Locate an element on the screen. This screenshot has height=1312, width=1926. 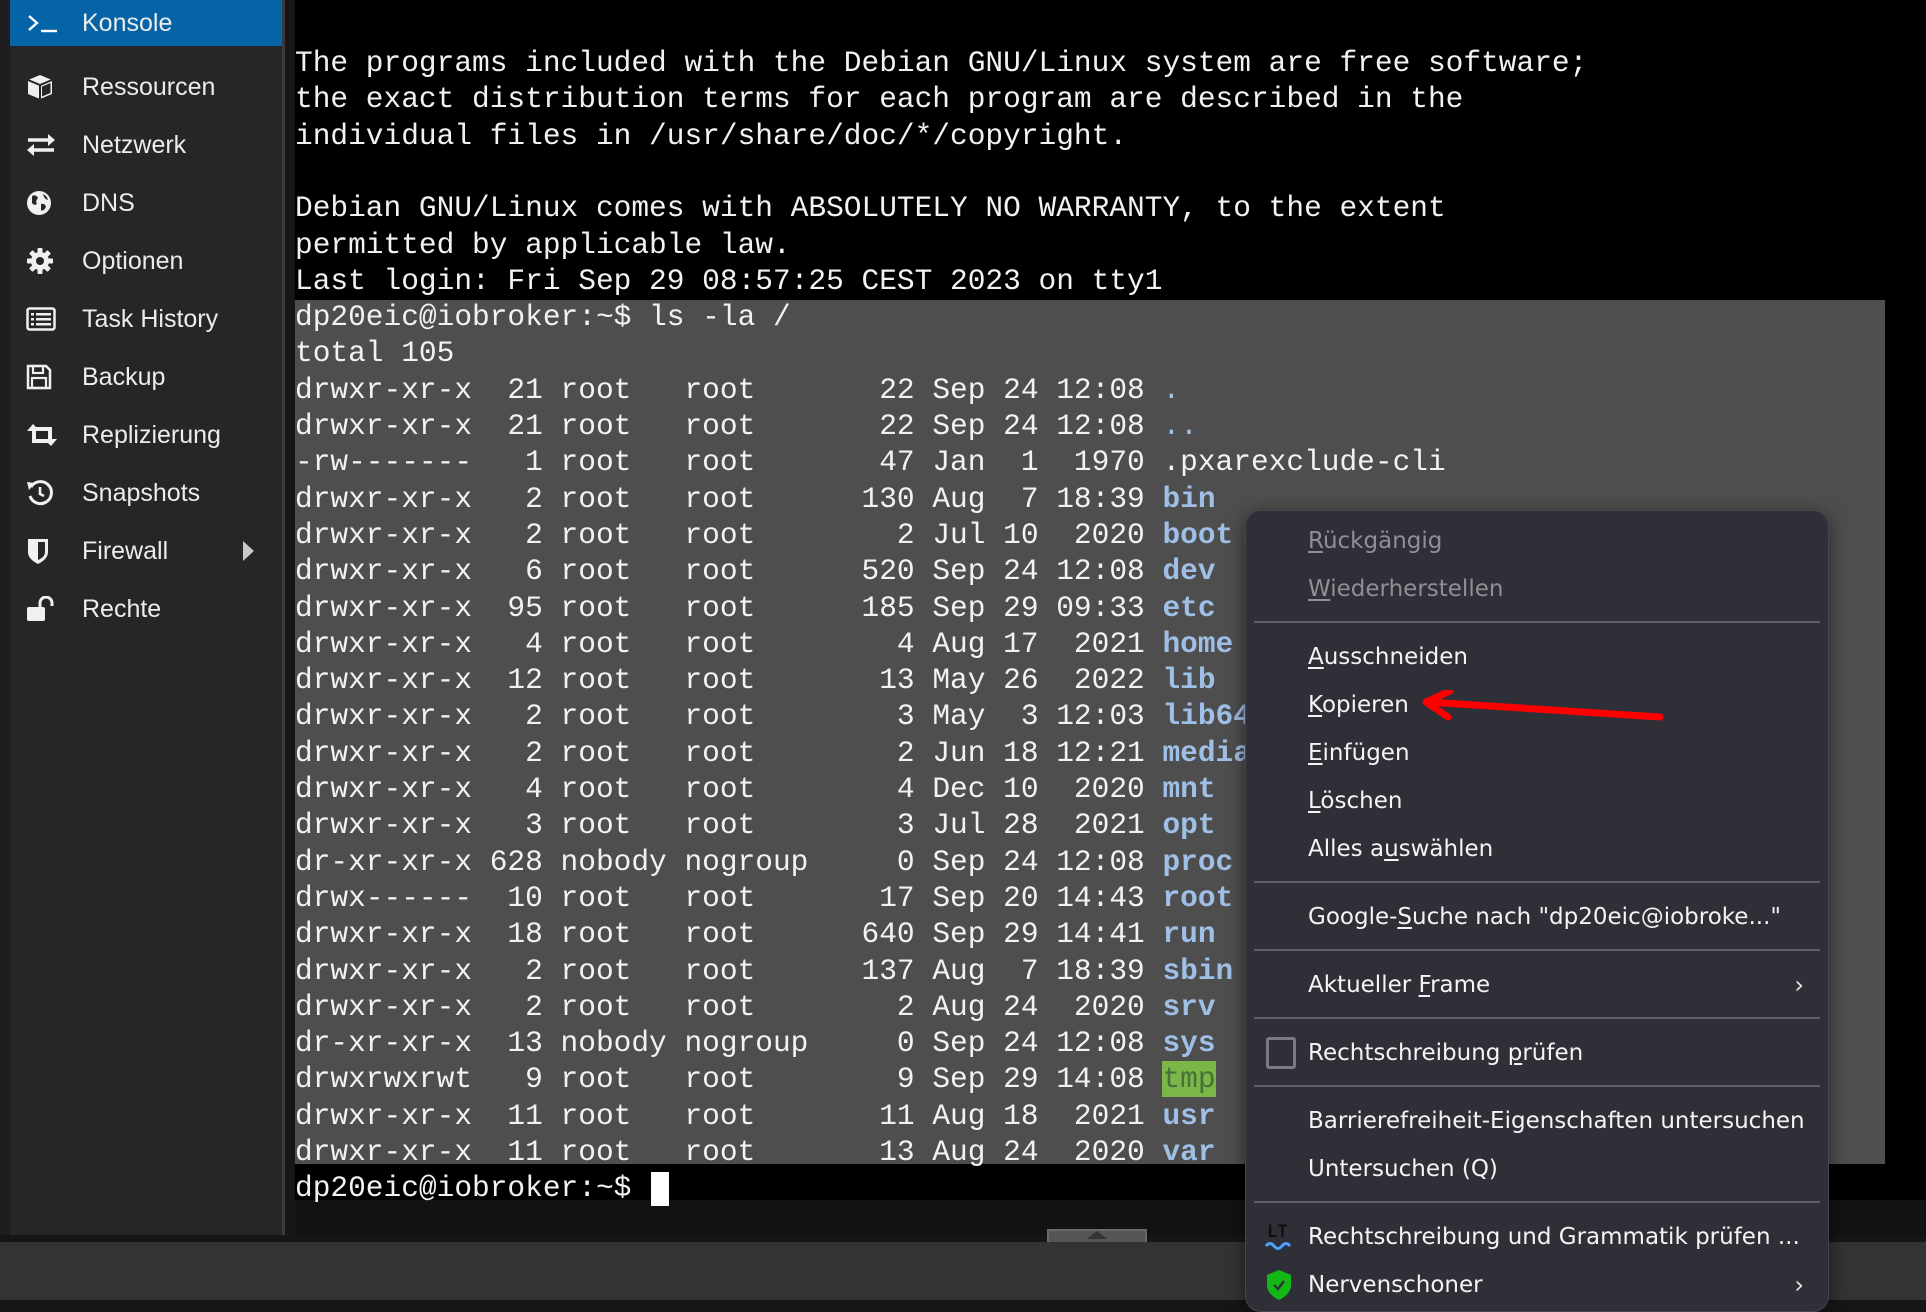
listing-filename: run is located at coordinates (1189, 934).